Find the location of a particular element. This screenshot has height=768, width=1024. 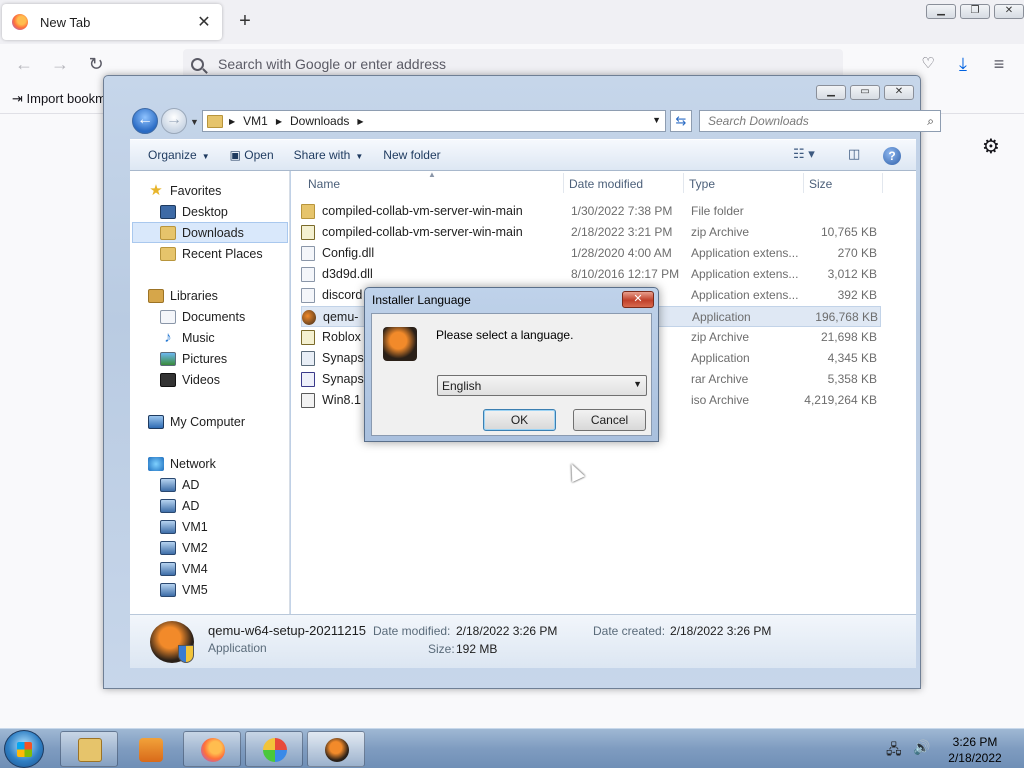

taskbar-firefox-button is located at coordinates (212, 749).